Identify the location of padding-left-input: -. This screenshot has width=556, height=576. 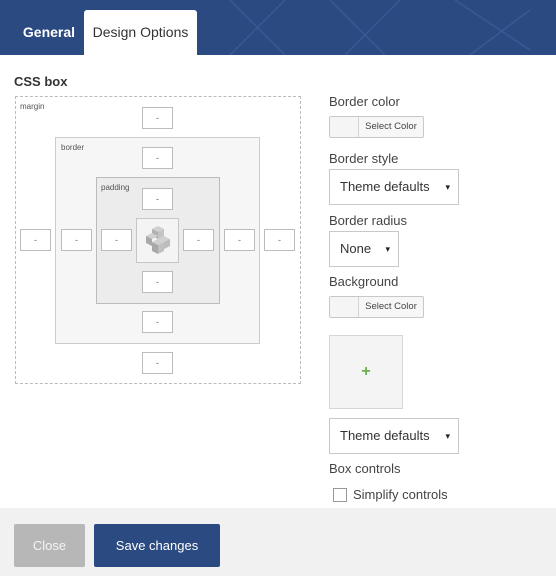
(116, 240).